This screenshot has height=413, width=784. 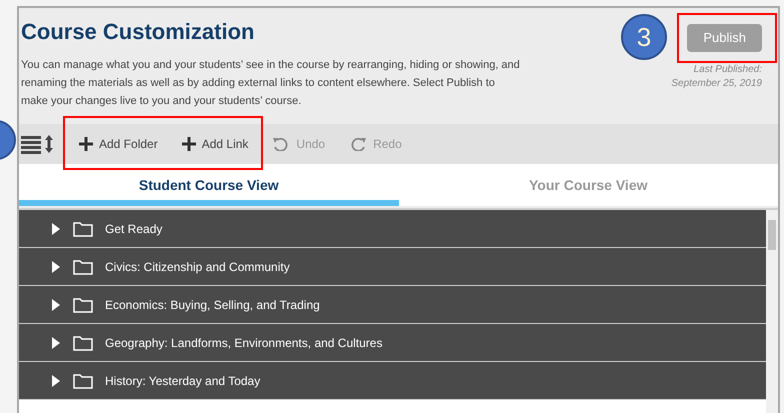 I want to click on folder-row: Civics: Citizenship and Community, so click(x=392, y=267).